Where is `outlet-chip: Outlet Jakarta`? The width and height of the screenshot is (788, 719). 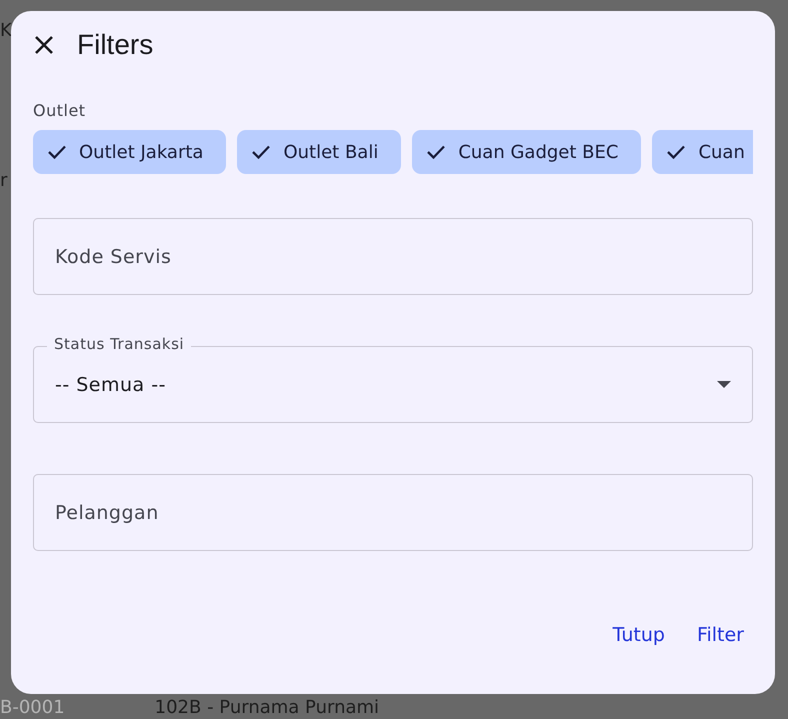 outlet-chip: Outlet Jakarta is located at coordinates (129, 152).